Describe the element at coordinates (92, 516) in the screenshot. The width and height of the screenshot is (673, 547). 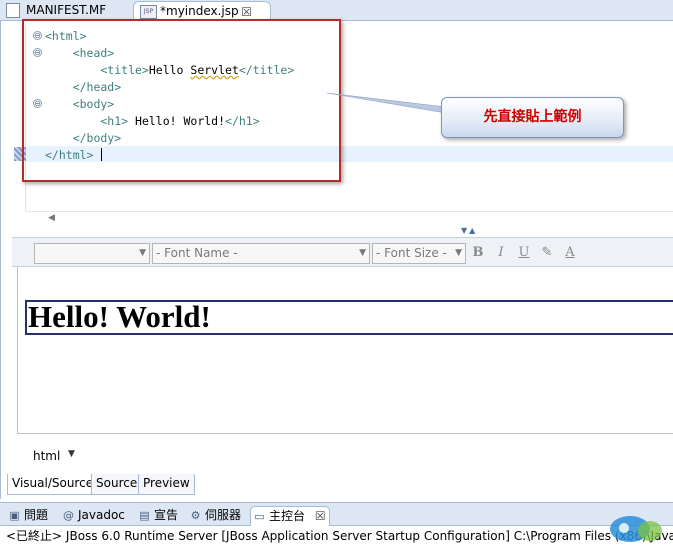
I see `tab-javadoc: @ Javadoc` at that location.